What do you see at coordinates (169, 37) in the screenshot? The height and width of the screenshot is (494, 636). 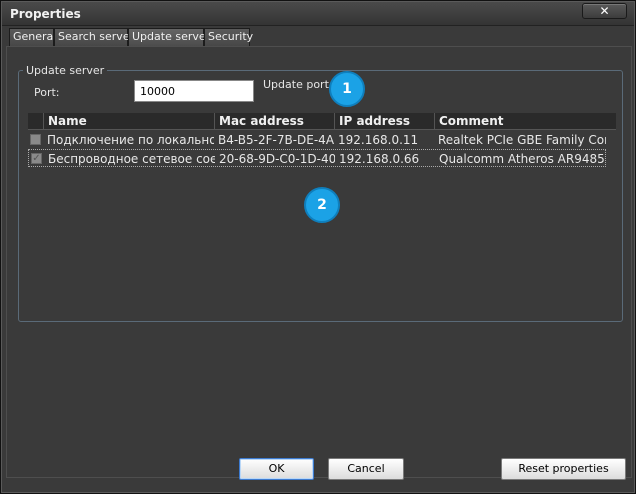 I see `tab-update-server: Update server` at bounding box center [169, 37].